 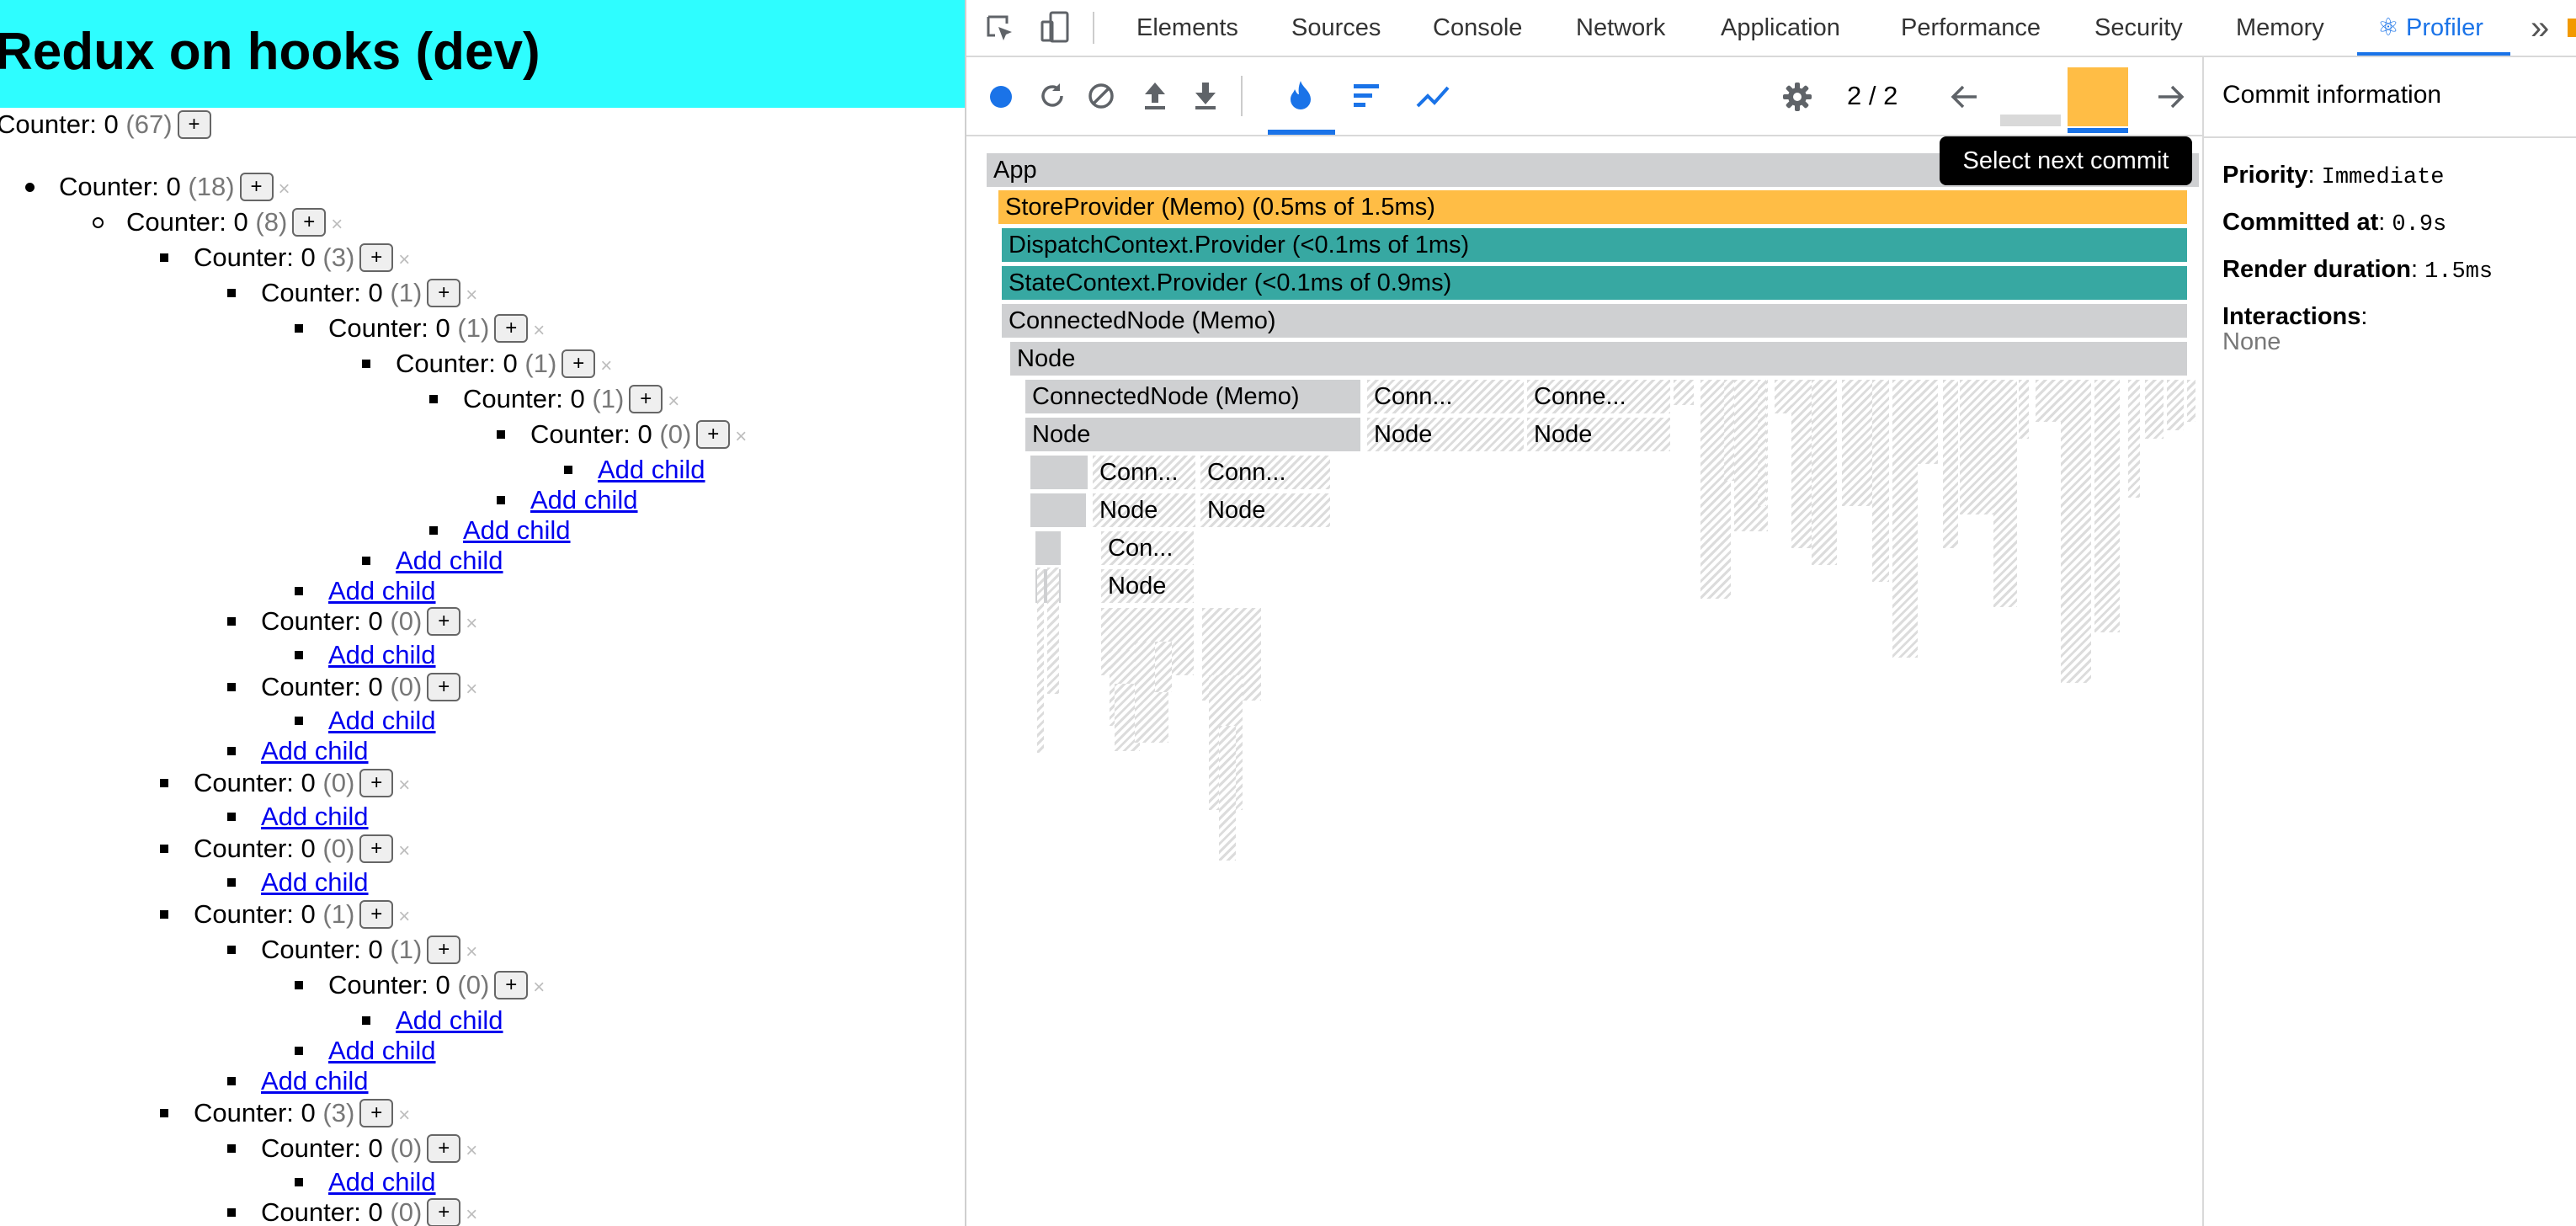 What do you see at coordinates (1446, 434) in the screenshot?
I see `flame-bar-node-a: Node` at bounding box center [1446, 434].